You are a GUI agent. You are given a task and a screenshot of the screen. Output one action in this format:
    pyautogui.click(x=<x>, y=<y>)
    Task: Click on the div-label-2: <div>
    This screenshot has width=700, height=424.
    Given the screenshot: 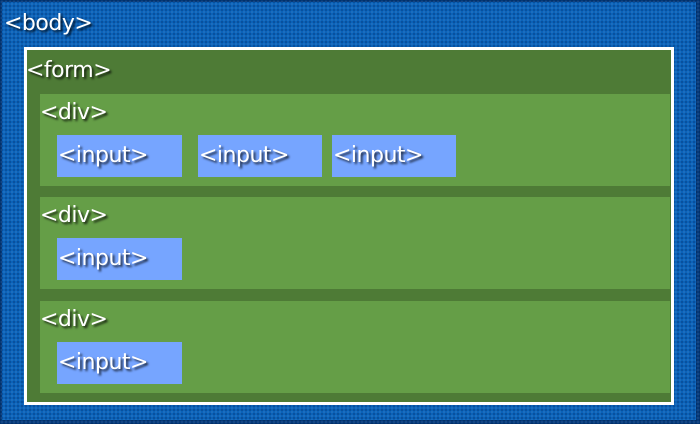 What is the action you would take?
    pyautogui.click(x=74, y=215)
    